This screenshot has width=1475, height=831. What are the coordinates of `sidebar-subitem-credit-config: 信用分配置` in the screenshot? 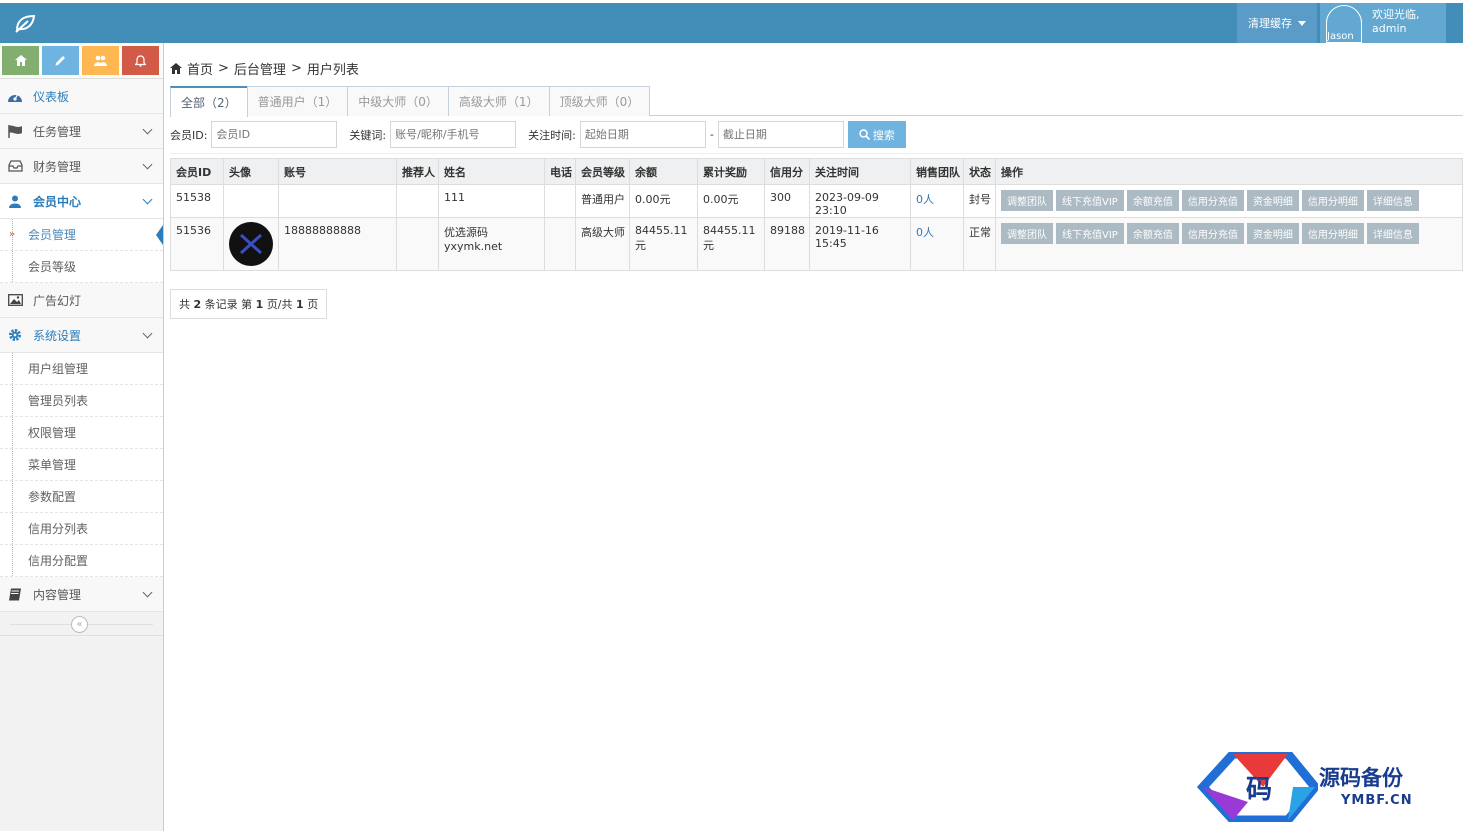 It's located at (81, 561).